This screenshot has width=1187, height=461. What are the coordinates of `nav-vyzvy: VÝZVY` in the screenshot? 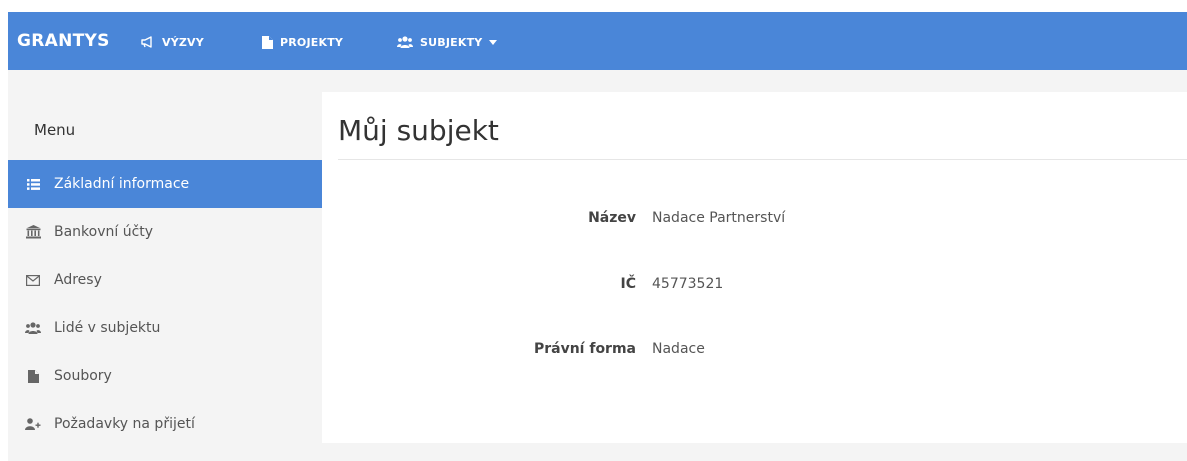 It's located at (172, 42).